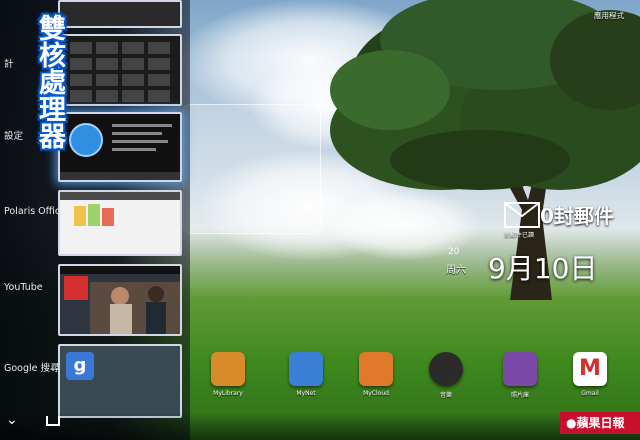  What do you see at coordinates (520, 369) in the screenshot?
I see `gallery-icon` at bounding box center [520, 369].